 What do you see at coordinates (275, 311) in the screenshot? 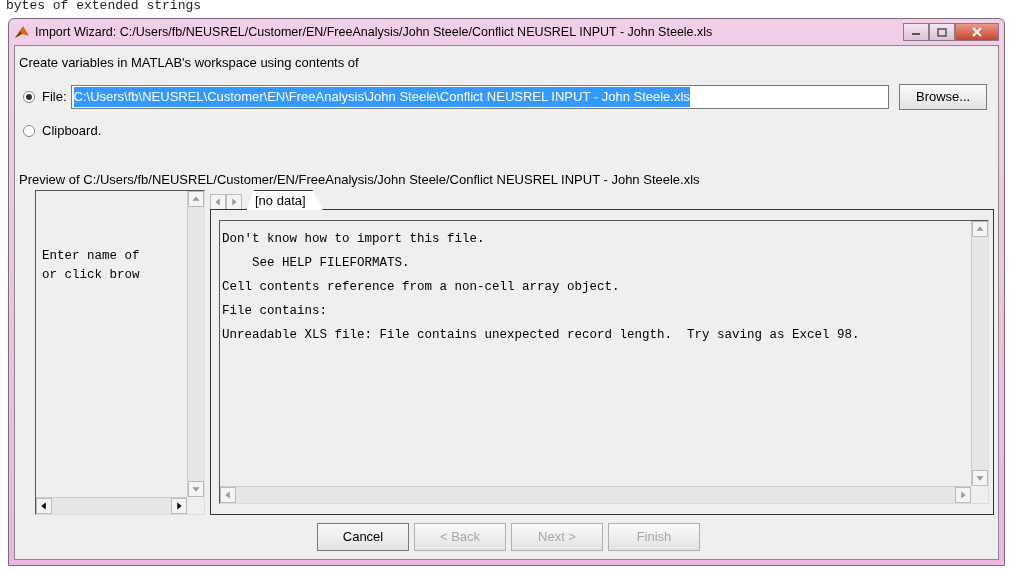
I see `message-text: File contains:` at bounding box center [275, 311].